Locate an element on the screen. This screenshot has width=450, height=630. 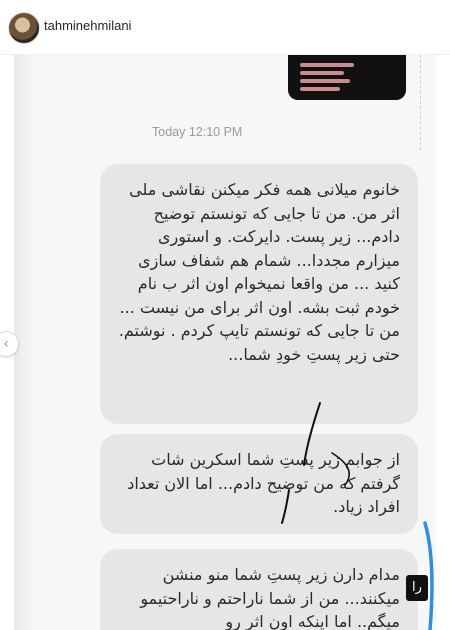
avatar is located at coordinates (24, 28).